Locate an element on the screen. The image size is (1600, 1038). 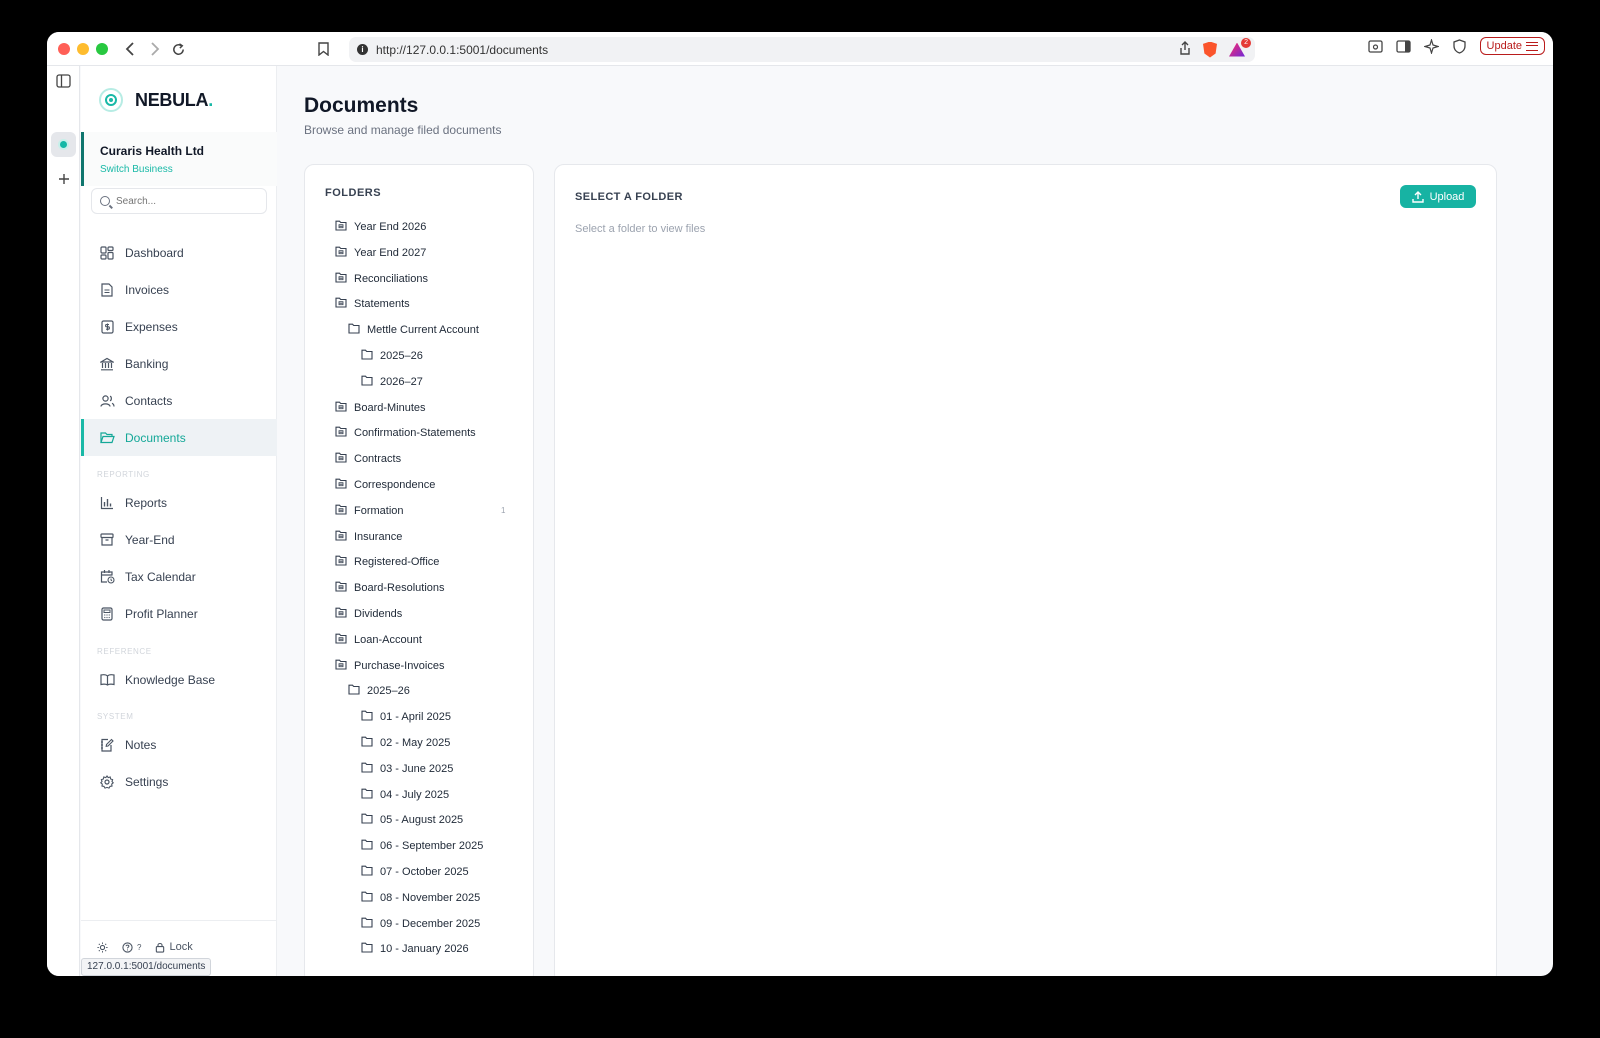
folder-label: Reconciliations is located at coordinates (391, 278).